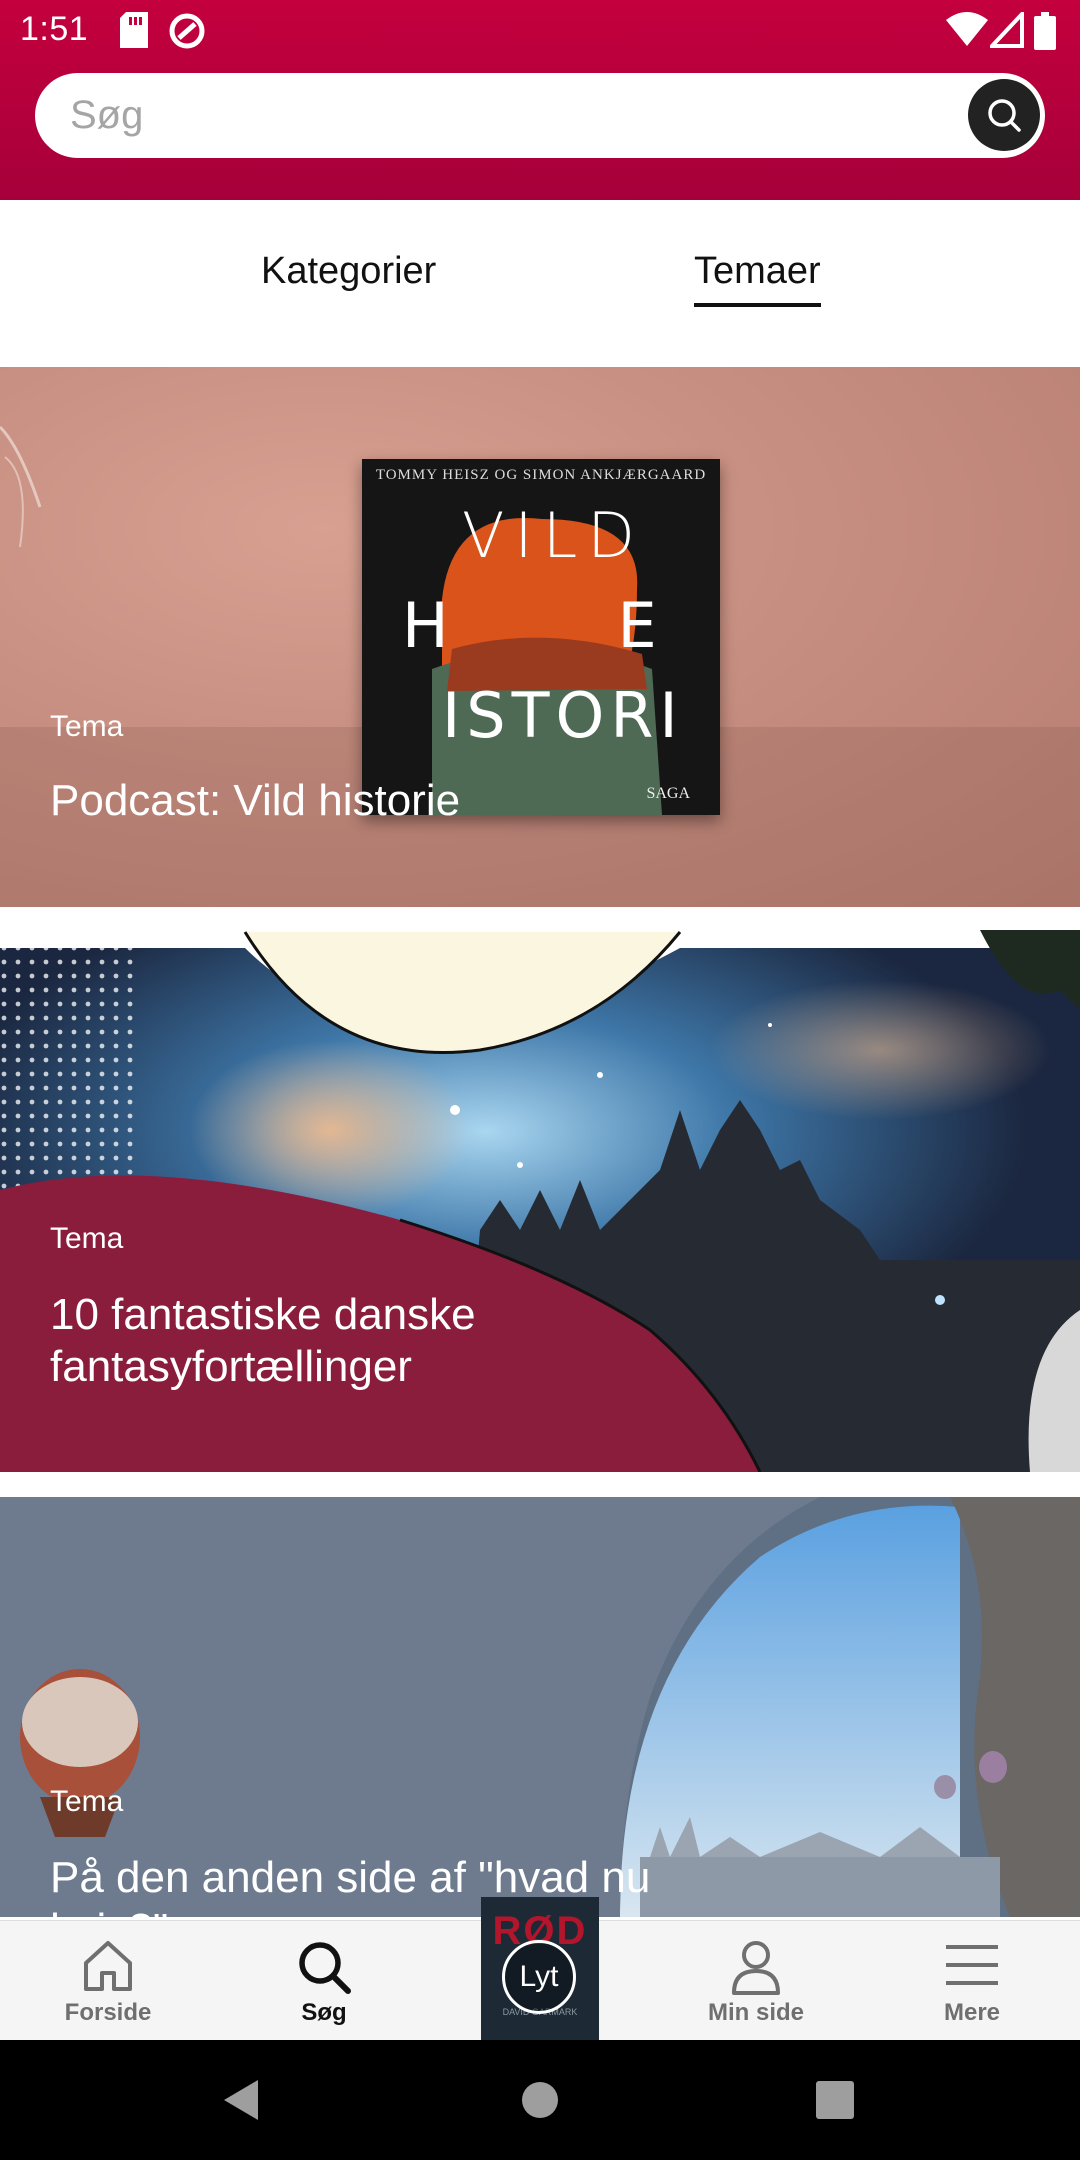 The image size is (1080, 2160). I want to click on back-icon, so click(242, 2100).